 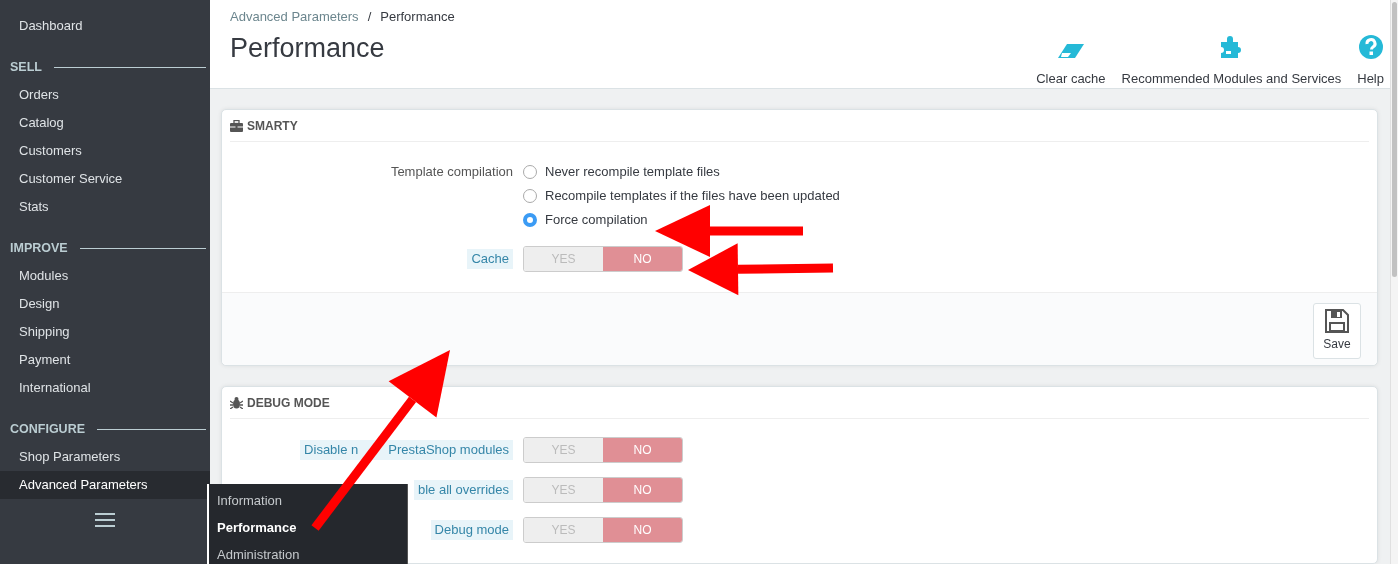 I want to click on breadcrumb-current: Performance, so click(x=417, y=16).